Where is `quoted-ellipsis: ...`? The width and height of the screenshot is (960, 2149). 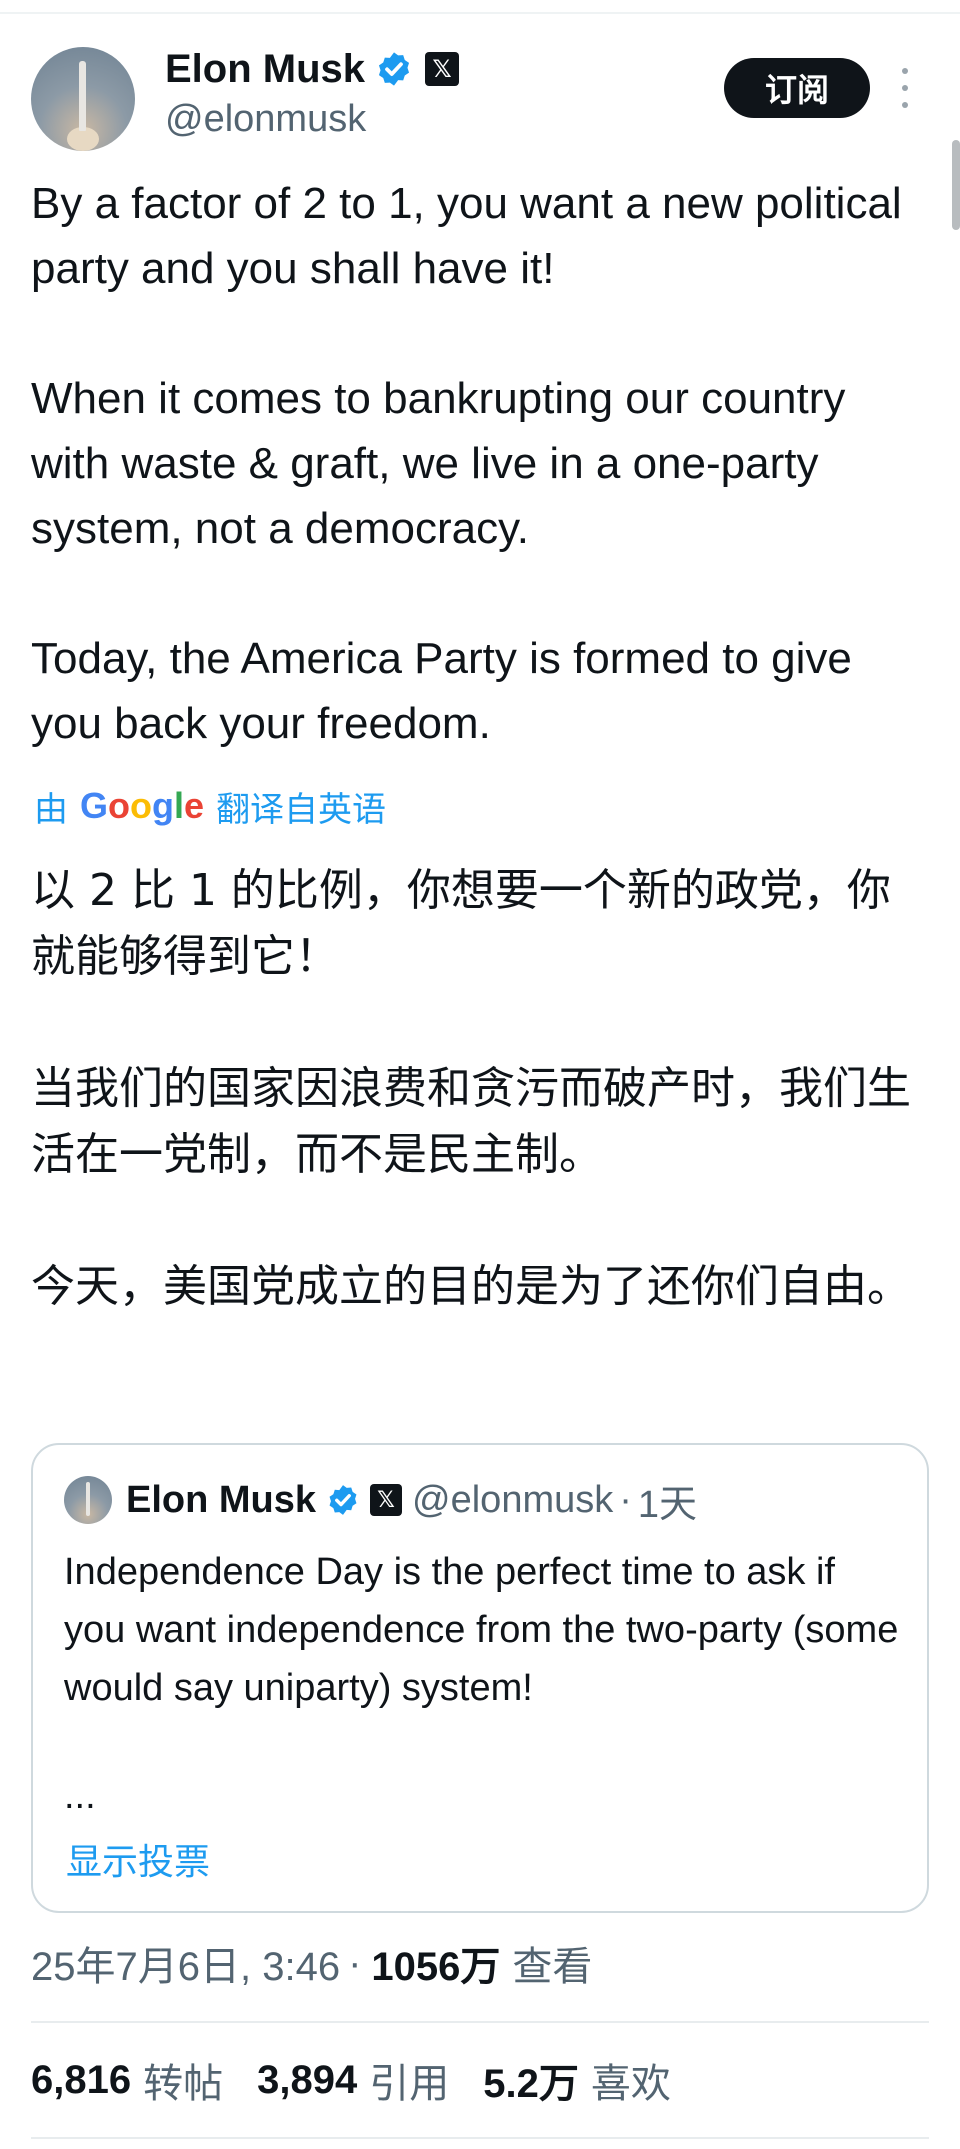
quoted-ellipsis: ... is located at coordinates (80, 1796).